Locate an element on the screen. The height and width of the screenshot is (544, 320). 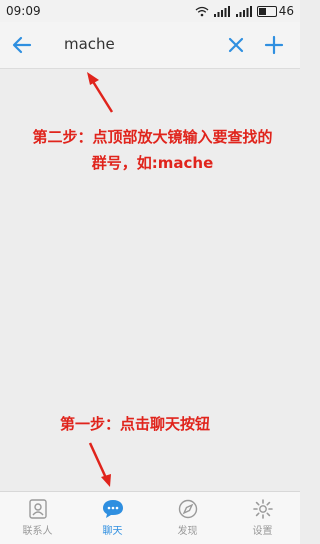
wifi-icon is located at coordinates (202, 11).